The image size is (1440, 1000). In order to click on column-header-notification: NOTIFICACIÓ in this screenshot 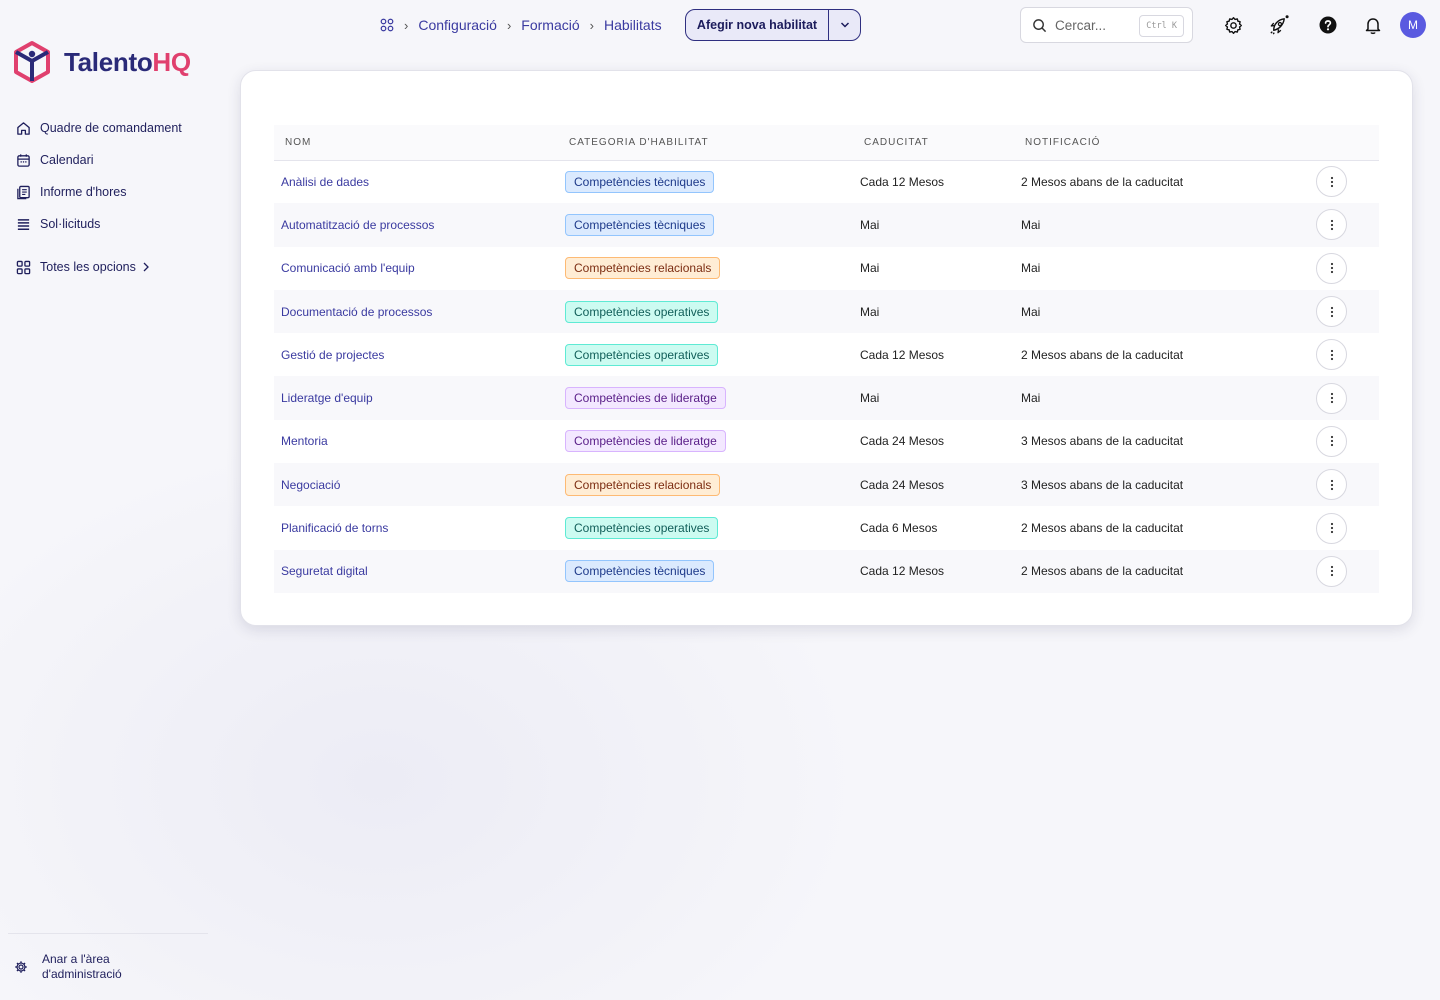, I will do `click(1161, 143)`.